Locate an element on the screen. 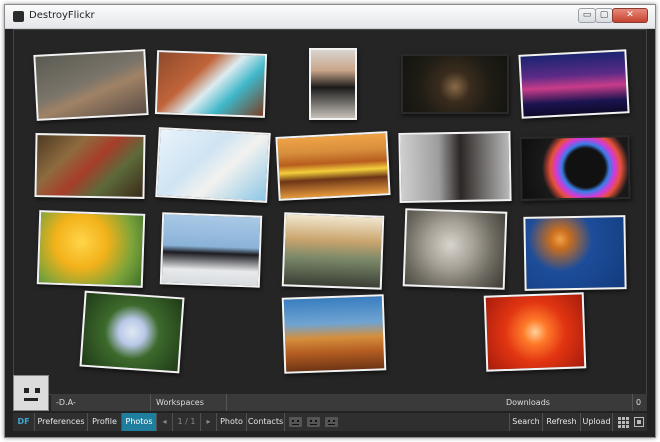 Image resolution: width=660 pixels, height=442 pixels. photo-woman-grey is located at coordinates (455, 167).